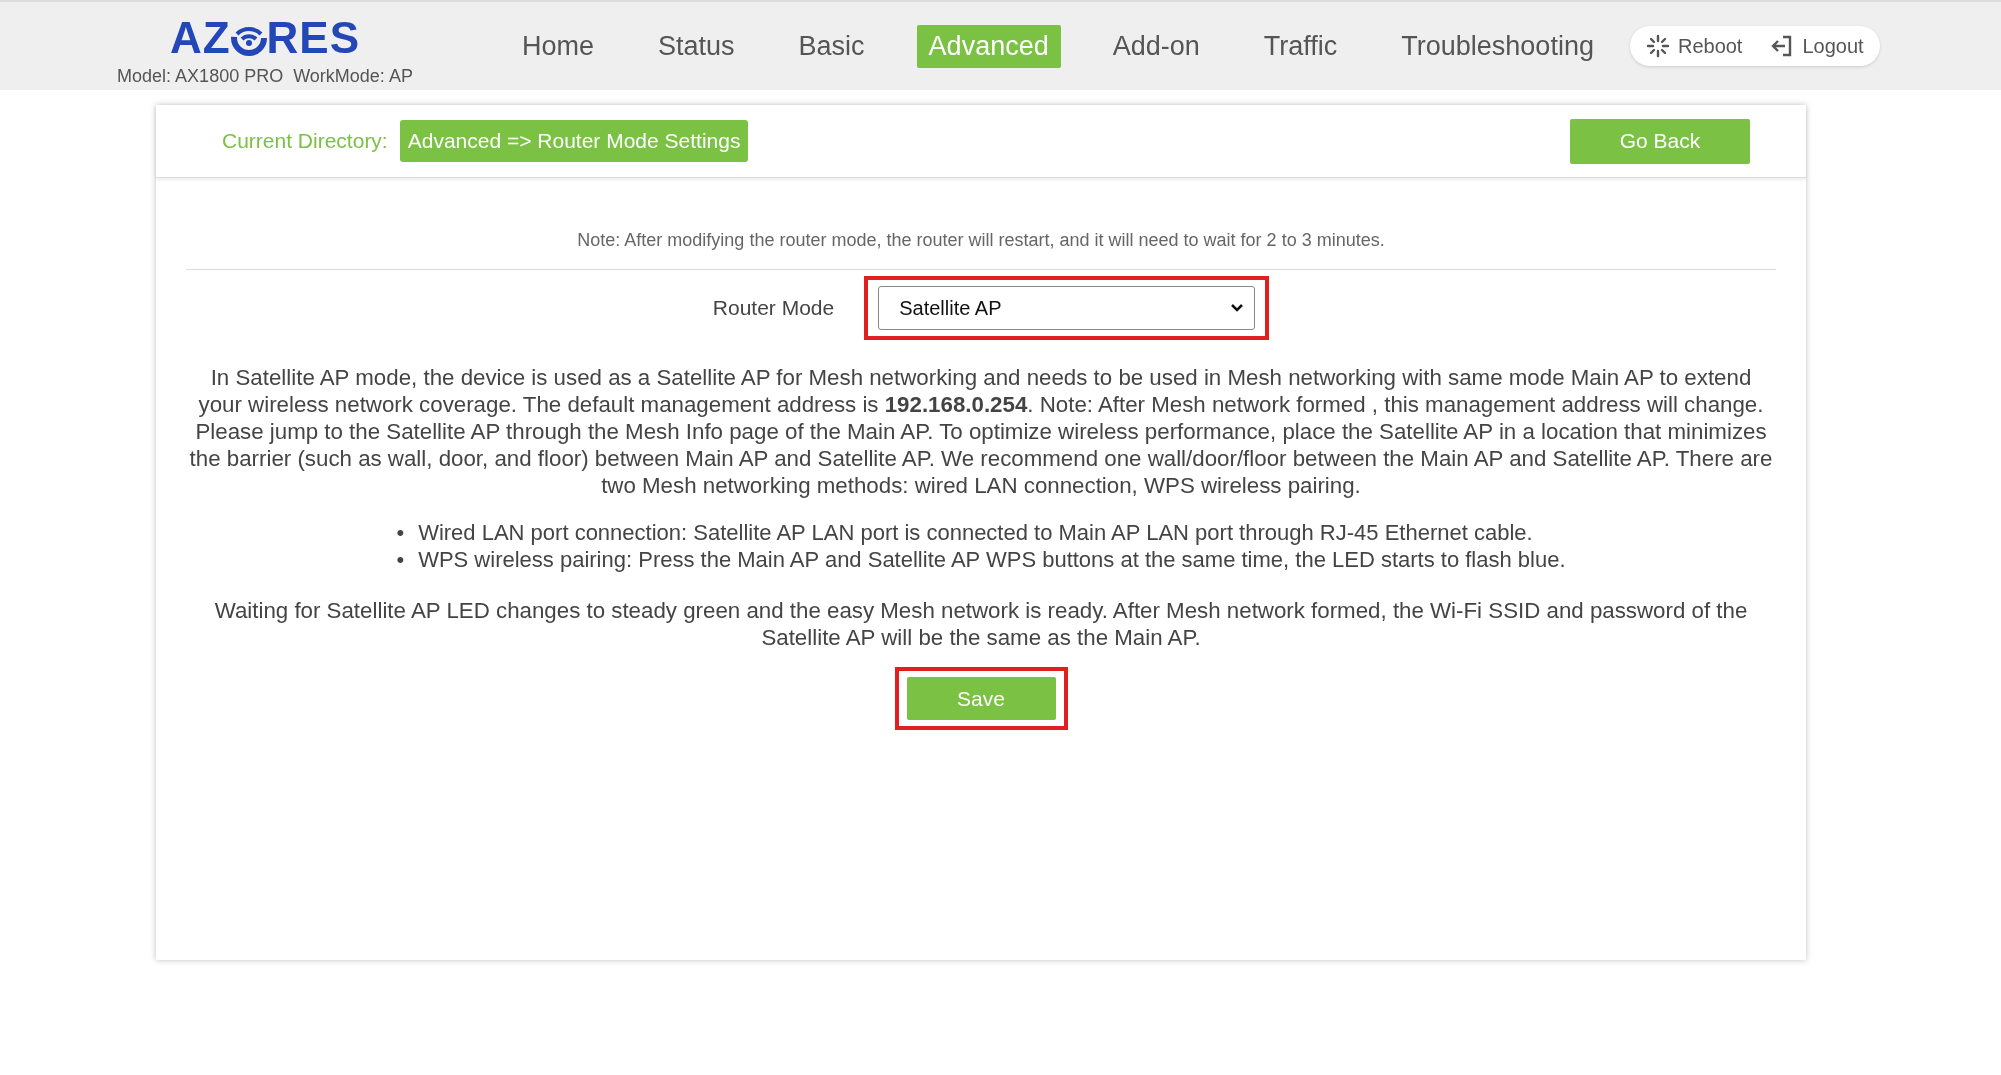  What do you see at coordinates (265, 76) in the screenshot?
I see `model-info: Model: AX1800 PRO WorkMode: AP` at bounding box center [265, 76].